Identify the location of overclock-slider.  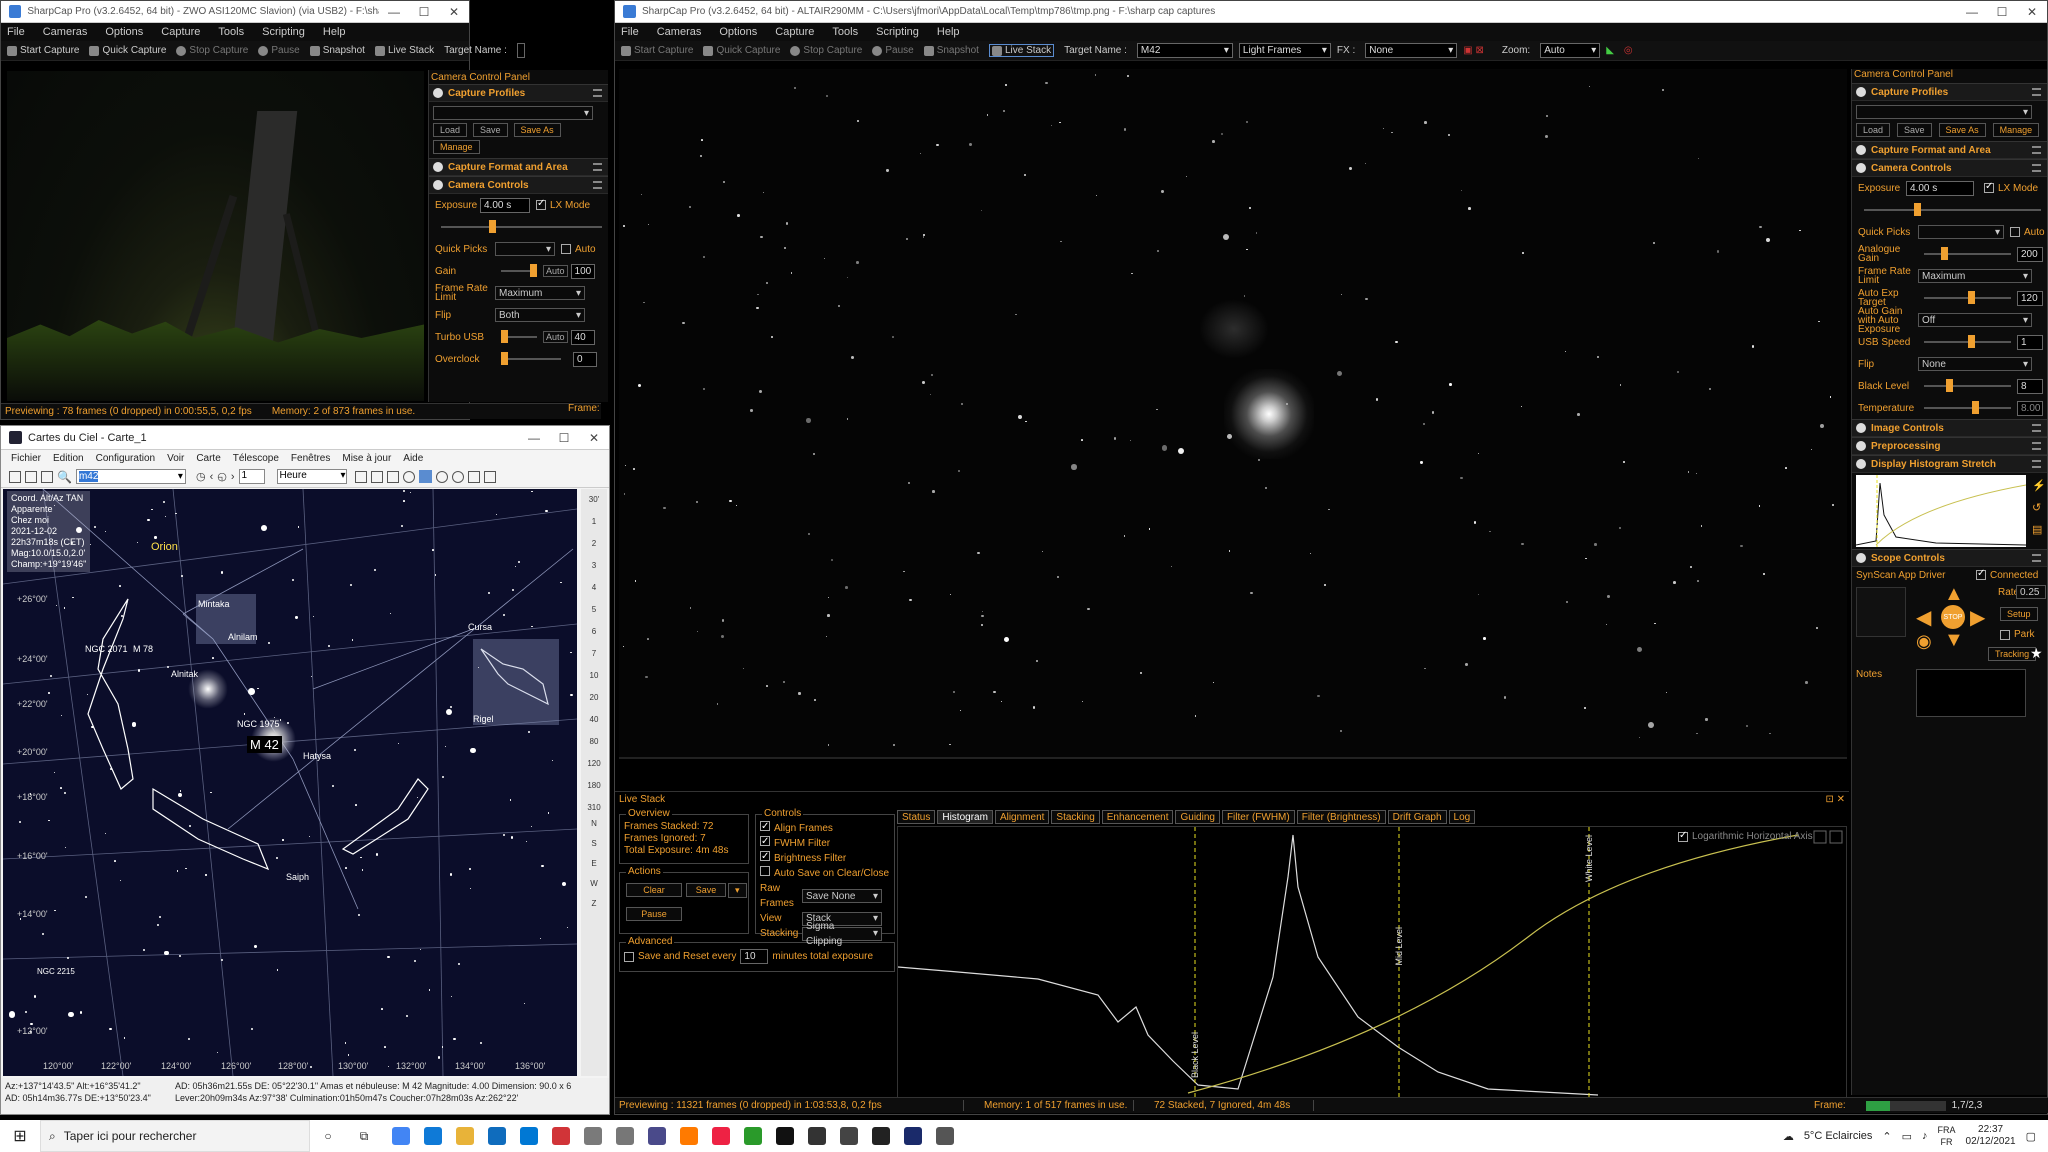
(531, 358).